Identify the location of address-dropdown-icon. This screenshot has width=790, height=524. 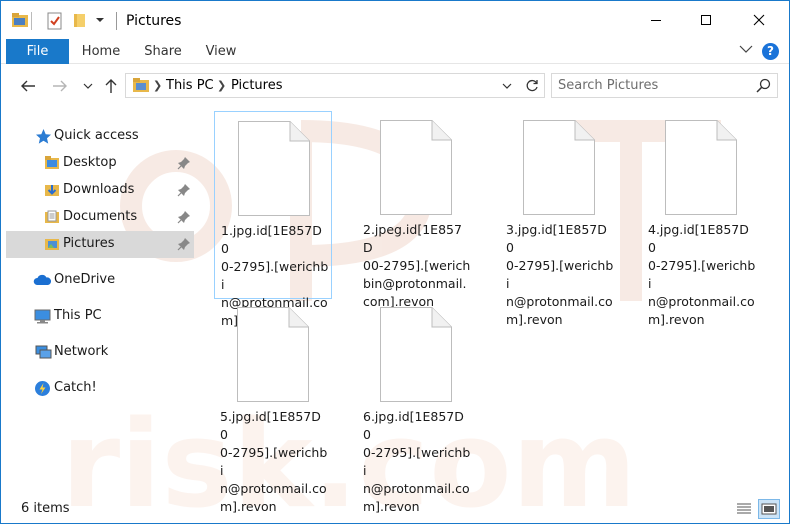
(507, 87).